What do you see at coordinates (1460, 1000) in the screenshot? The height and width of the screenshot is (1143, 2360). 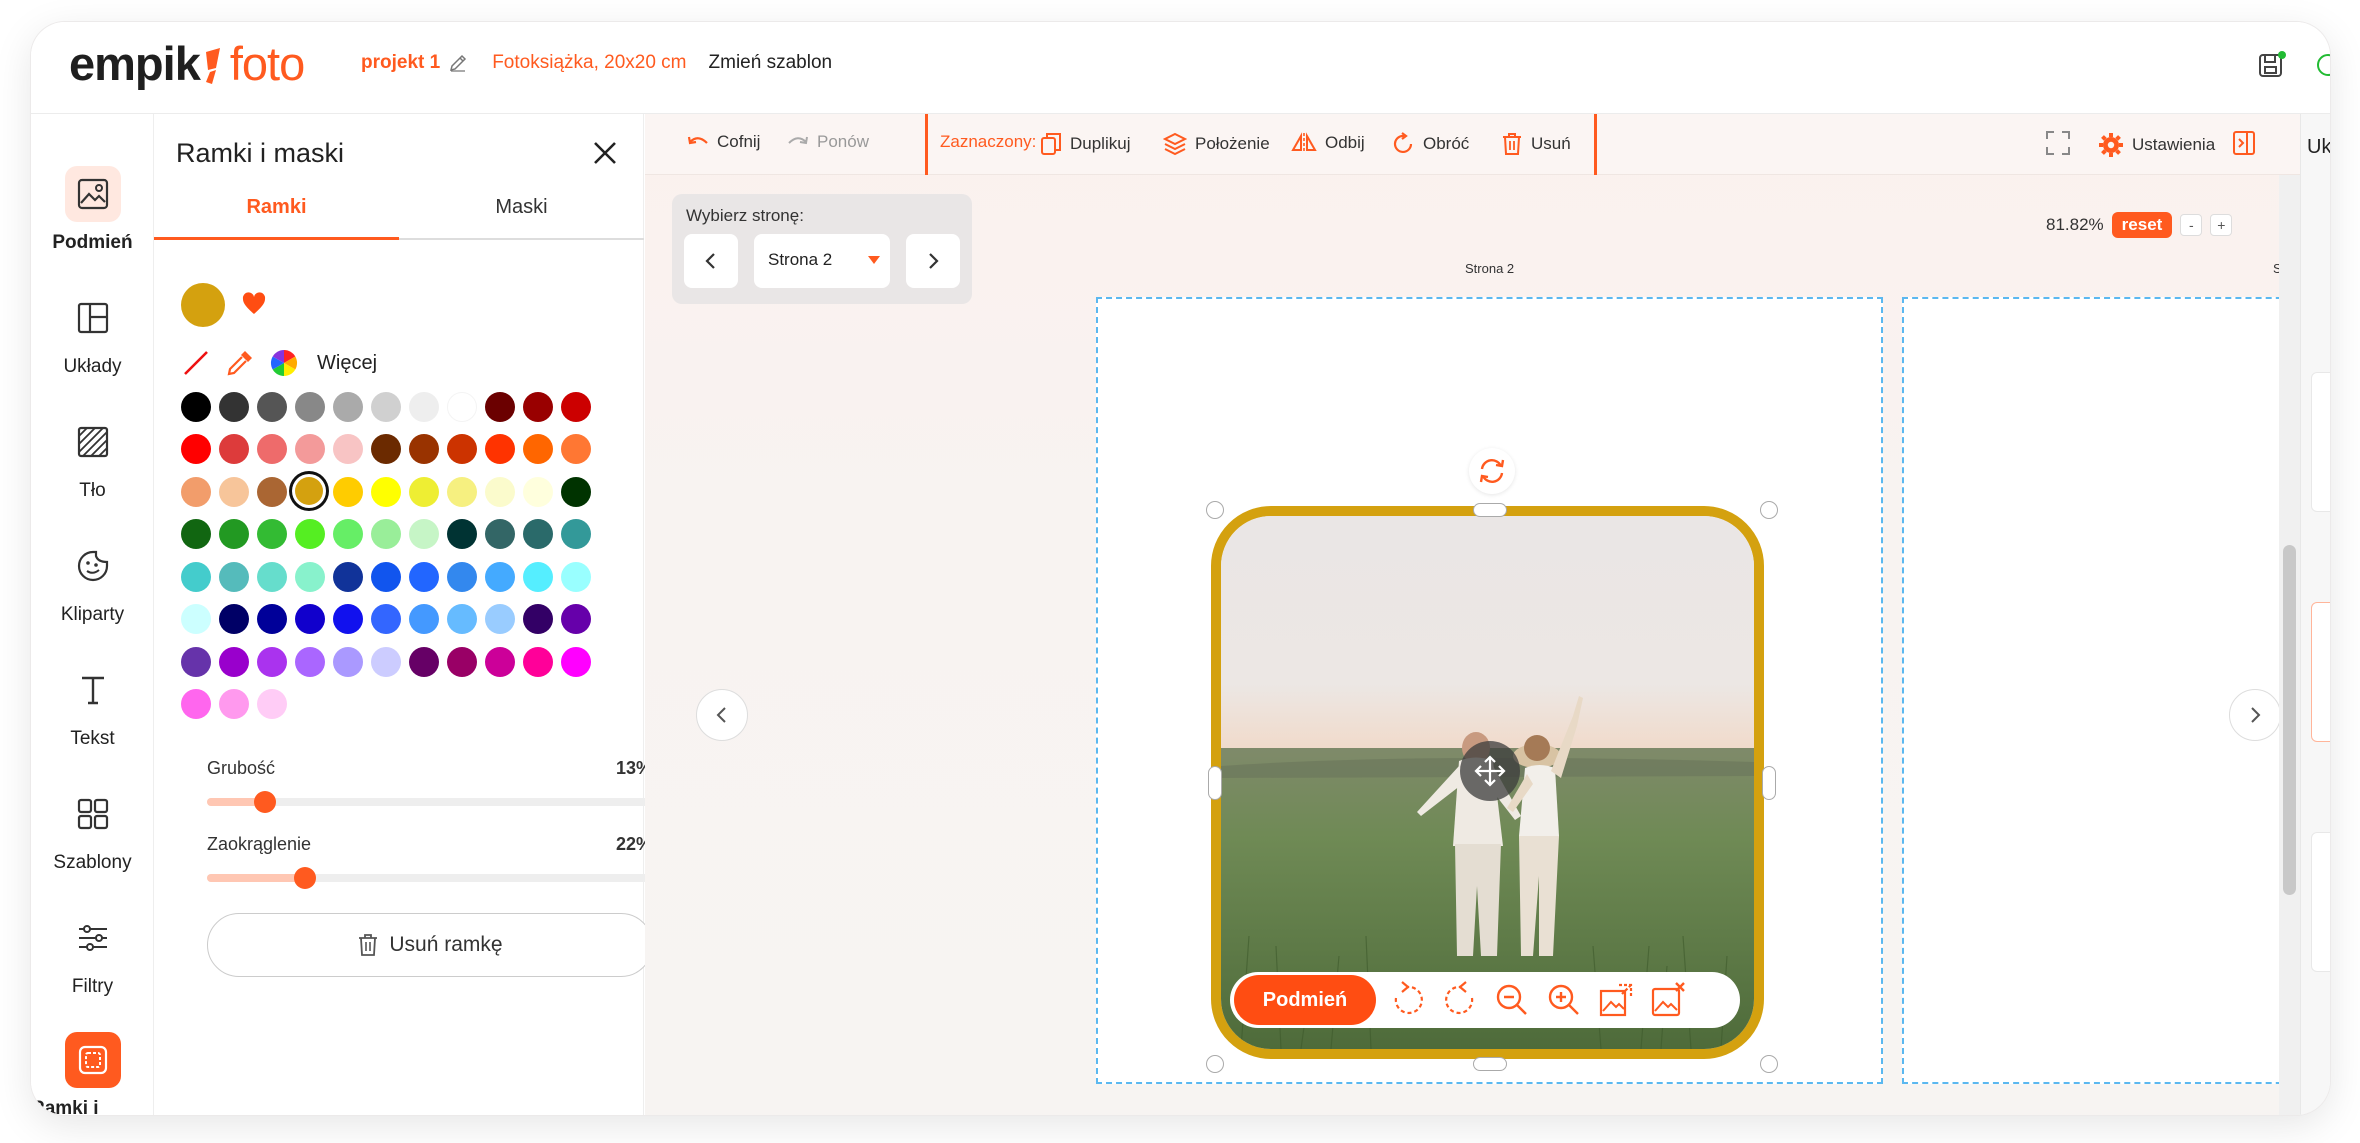 I see `rotate-right-button` at bounding box center [1460, 1000].